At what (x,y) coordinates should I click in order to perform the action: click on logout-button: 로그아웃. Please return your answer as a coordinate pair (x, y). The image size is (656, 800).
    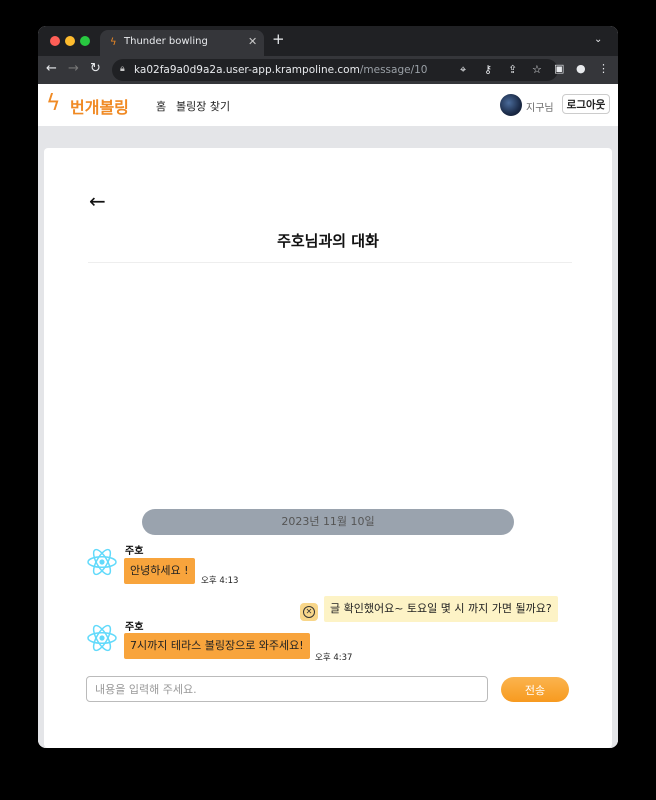
    Looking at the image, I should click on (586, 104).